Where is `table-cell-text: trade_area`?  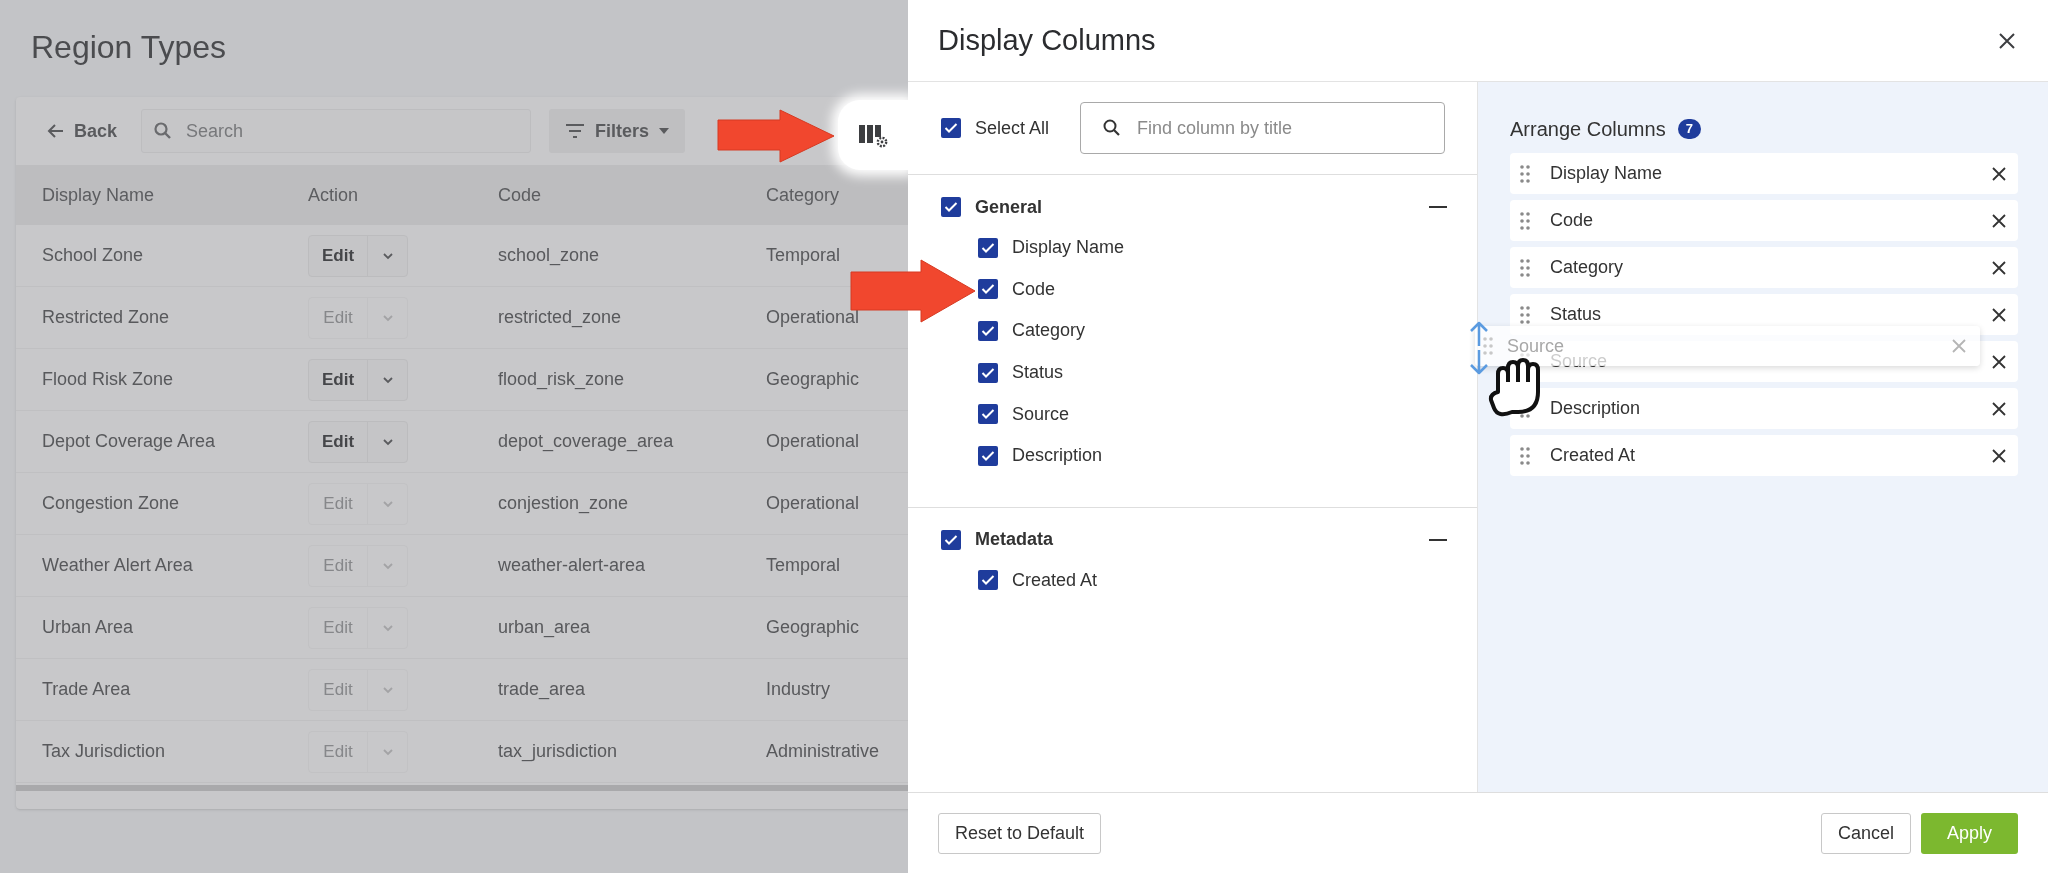
table-cell-text: trade_area is located at coordinates (542, 690).